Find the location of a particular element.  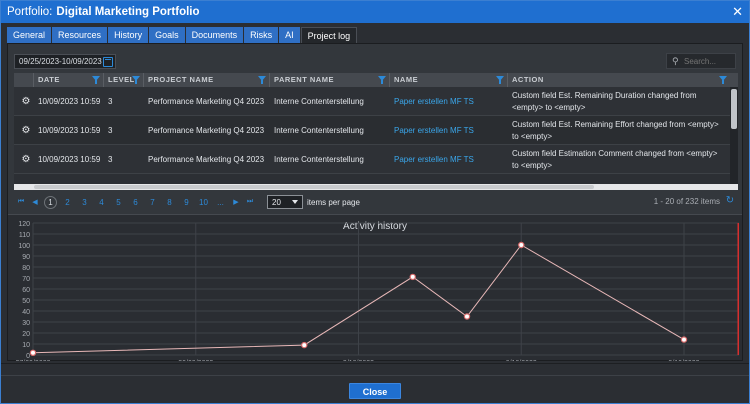

page-number: 7 is located at coordinates (152, 202).